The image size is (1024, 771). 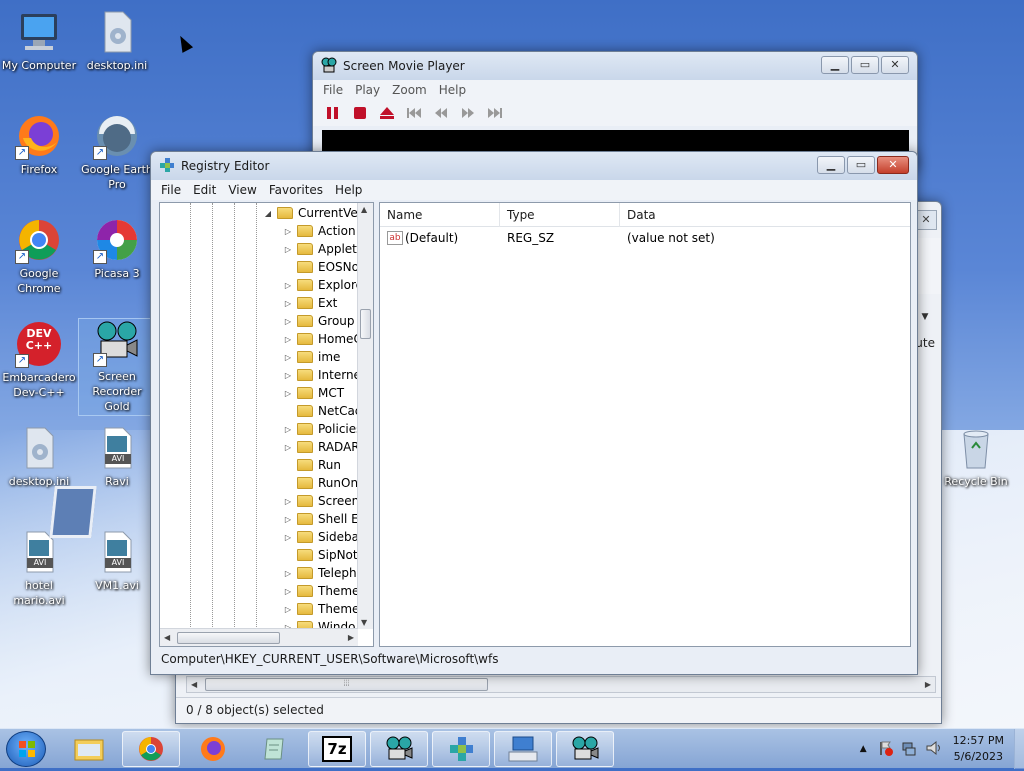 What do you see at coordinates (925, 317) in the screenshot?
I see `dropdown-arrow-icon: ▼` at bounding box center [925, 317].